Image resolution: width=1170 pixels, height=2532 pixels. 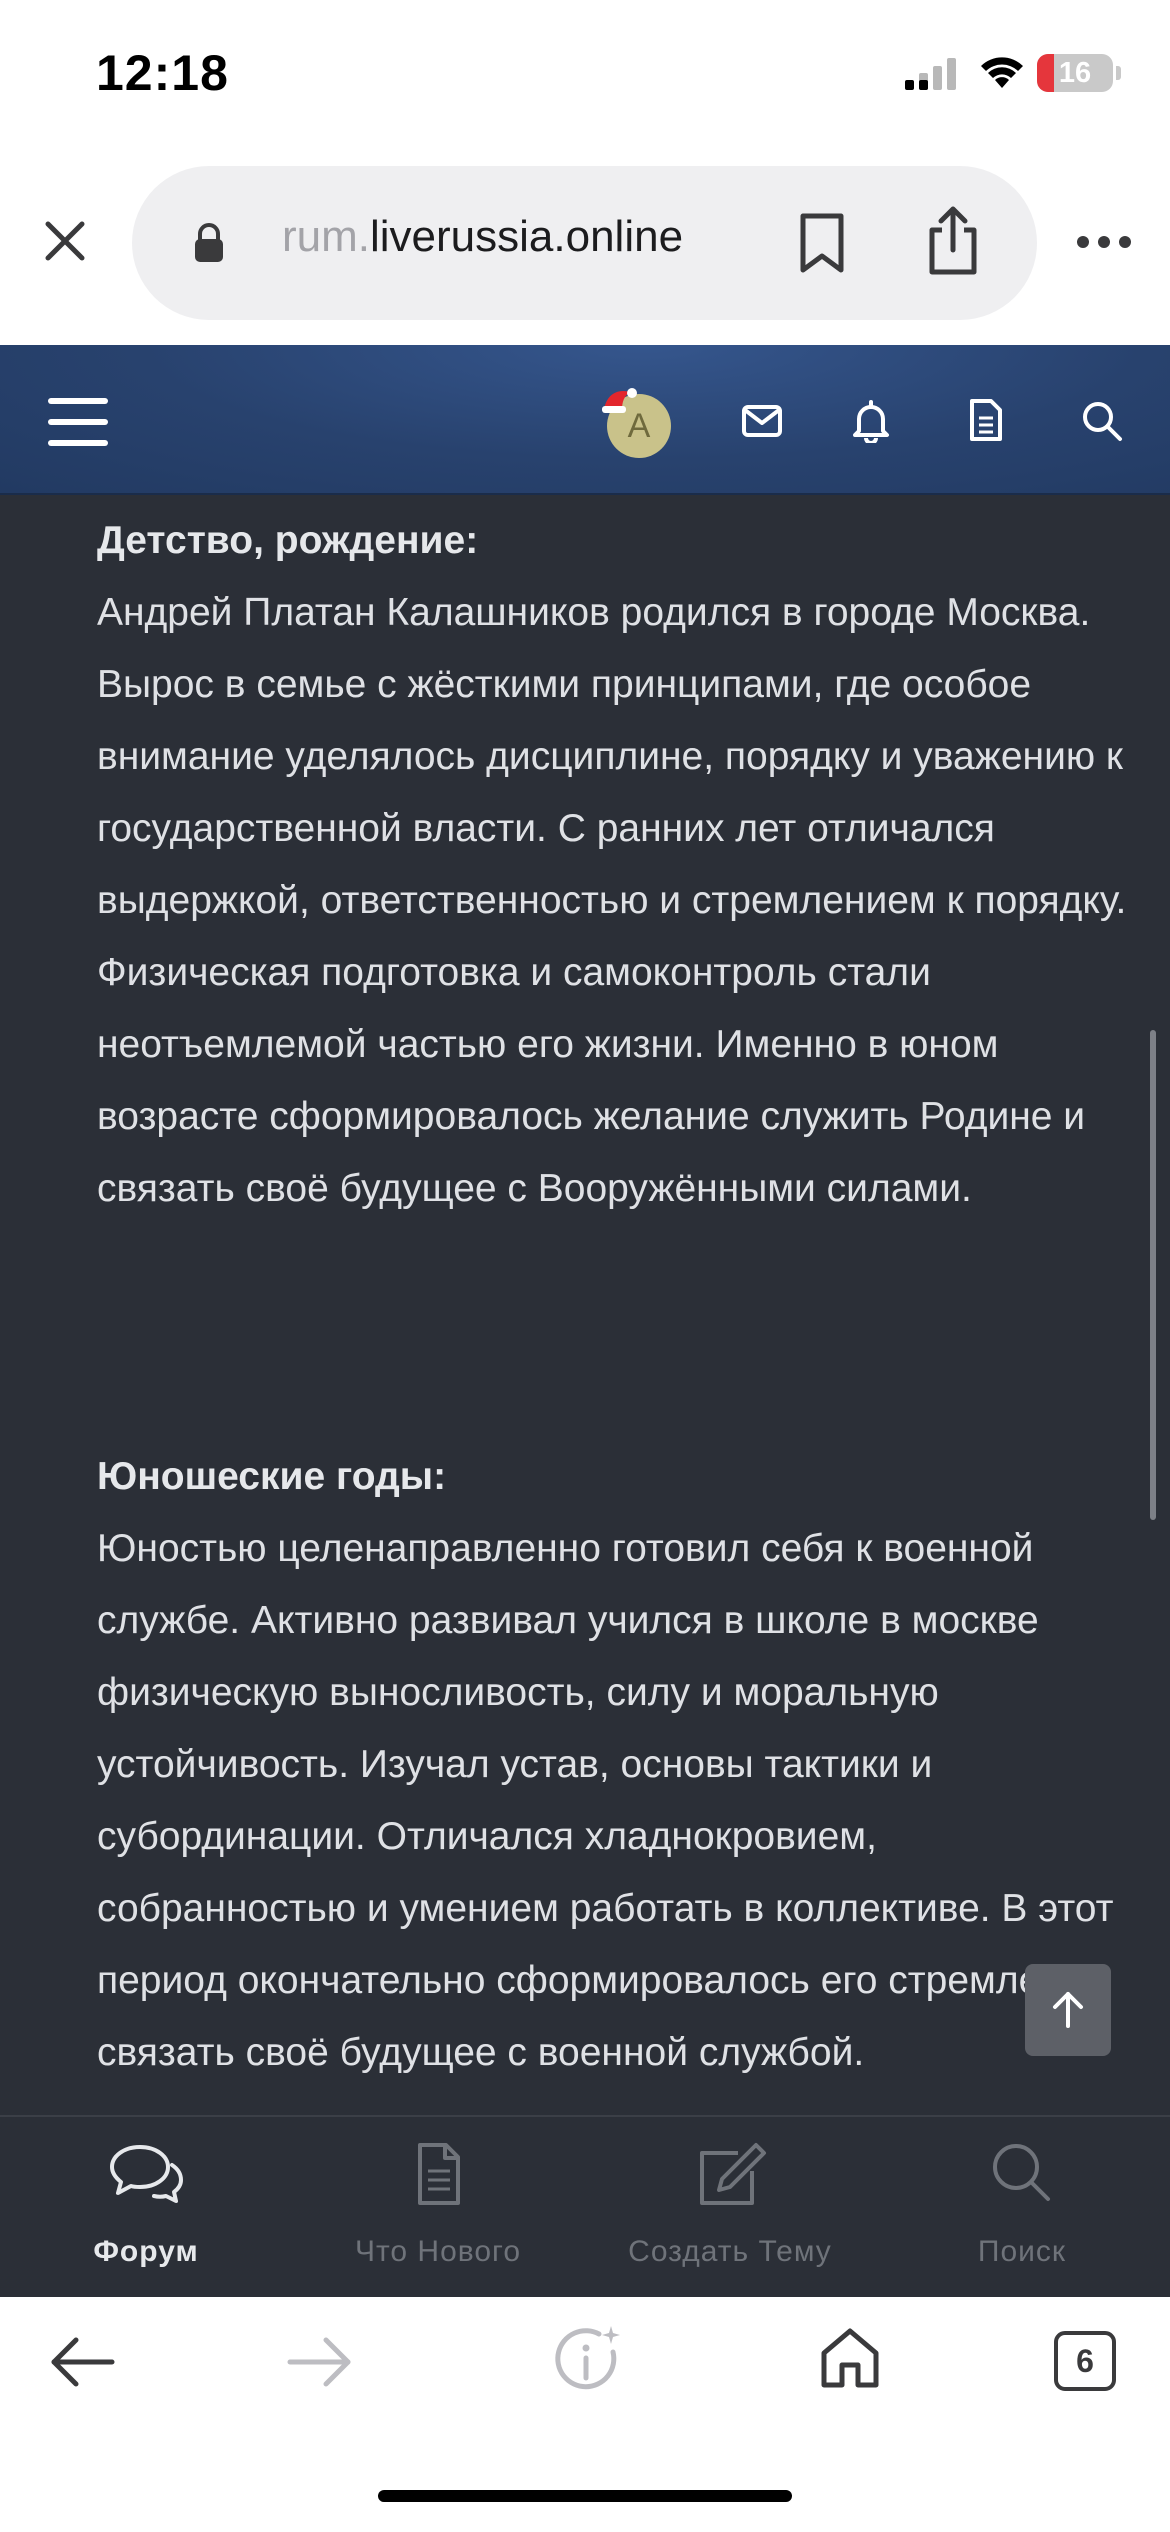 What do you see at coordinates (733, 2174) in the screenshot?
I see `edit-icon` at bounding box center [733, 2174].